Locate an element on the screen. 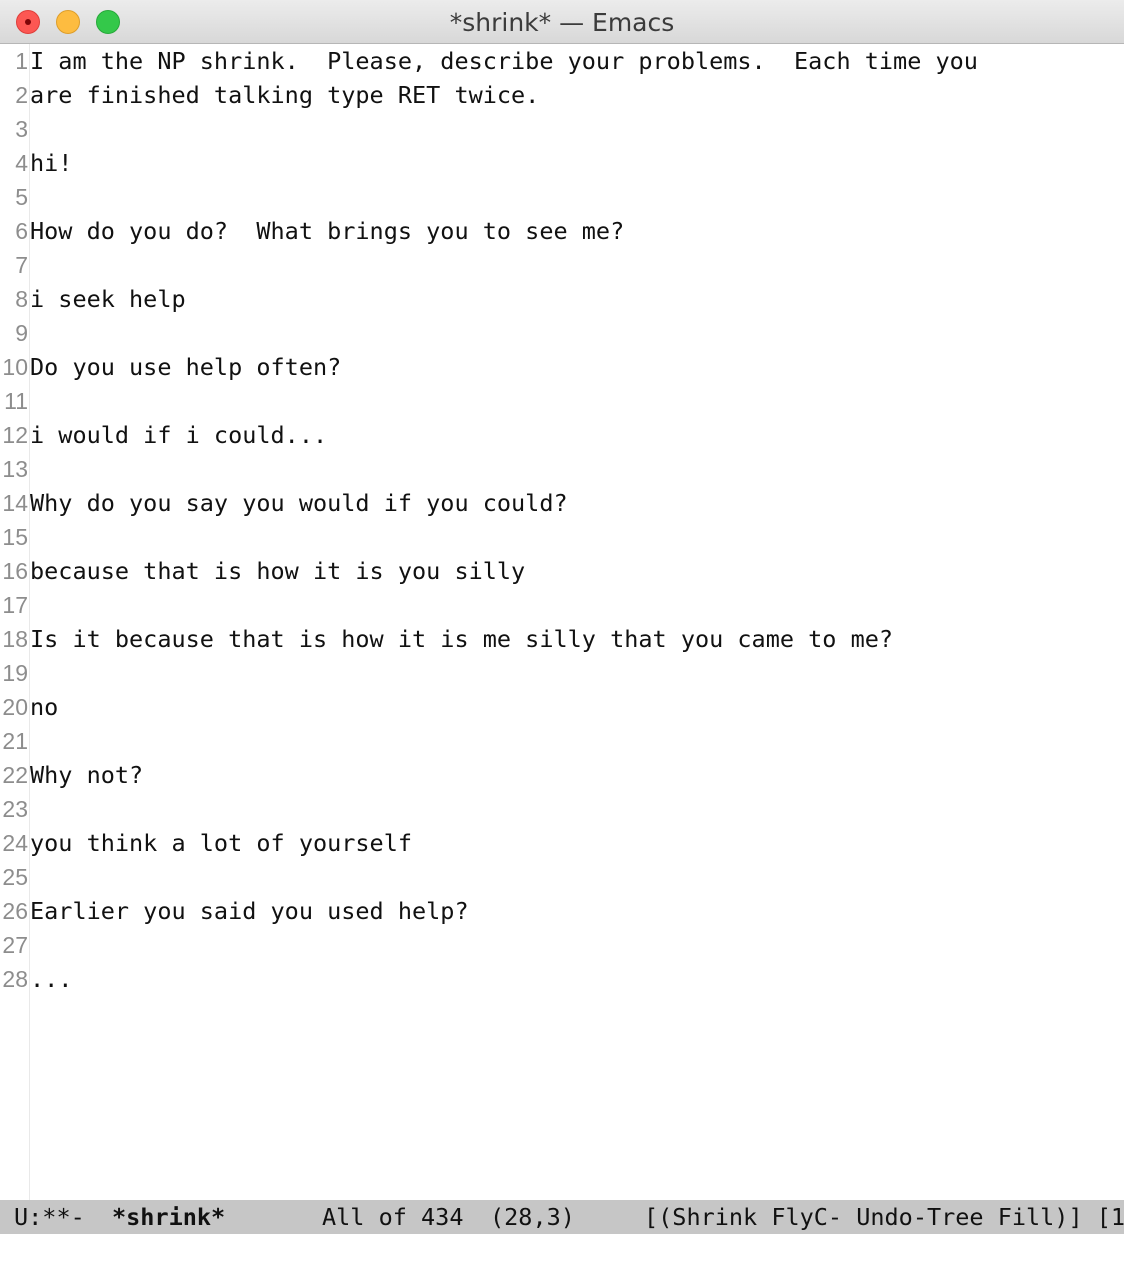  line-number: 21 is located at coordinates (15, 741).